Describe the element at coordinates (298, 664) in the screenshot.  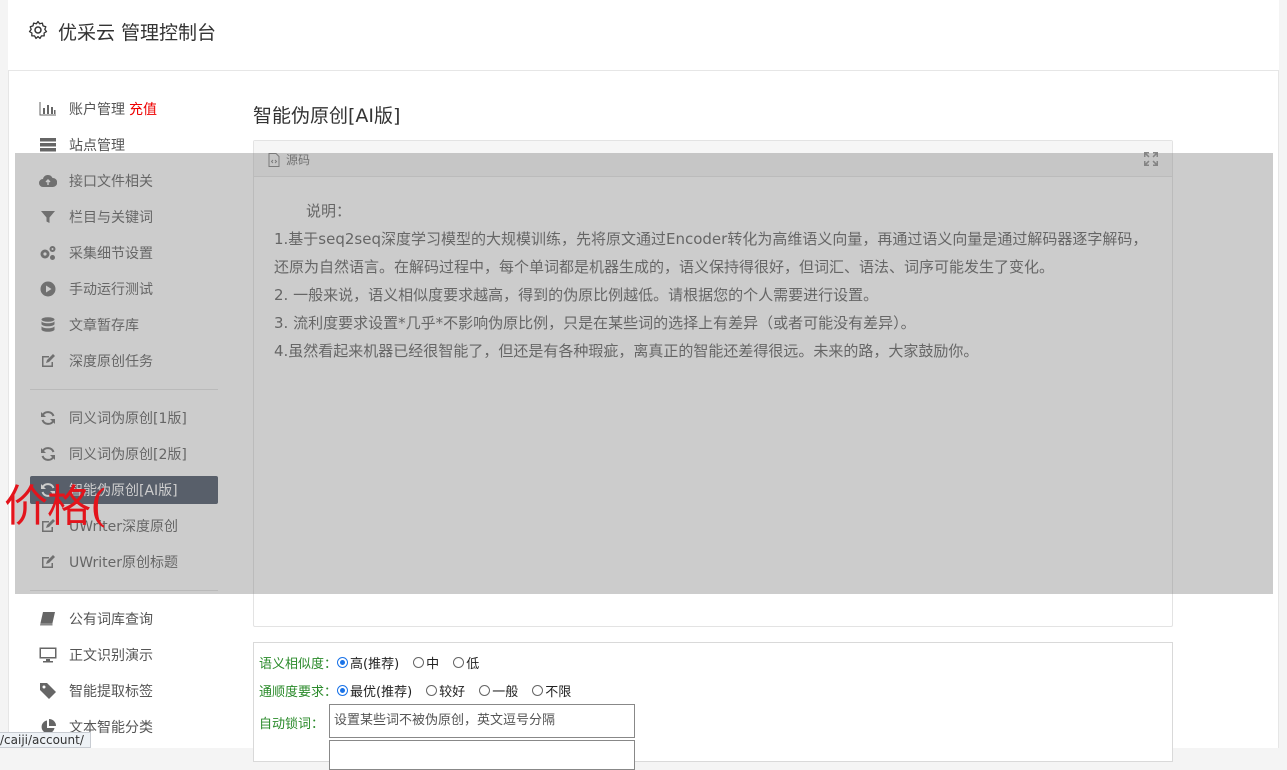
I see `similarity-label: 语义相似度：` at that location.